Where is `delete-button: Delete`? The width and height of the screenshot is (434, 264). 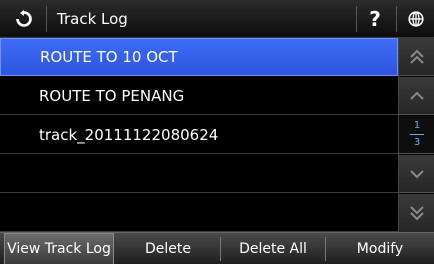 delete-button: Delete is located at coordinates (168, 248).